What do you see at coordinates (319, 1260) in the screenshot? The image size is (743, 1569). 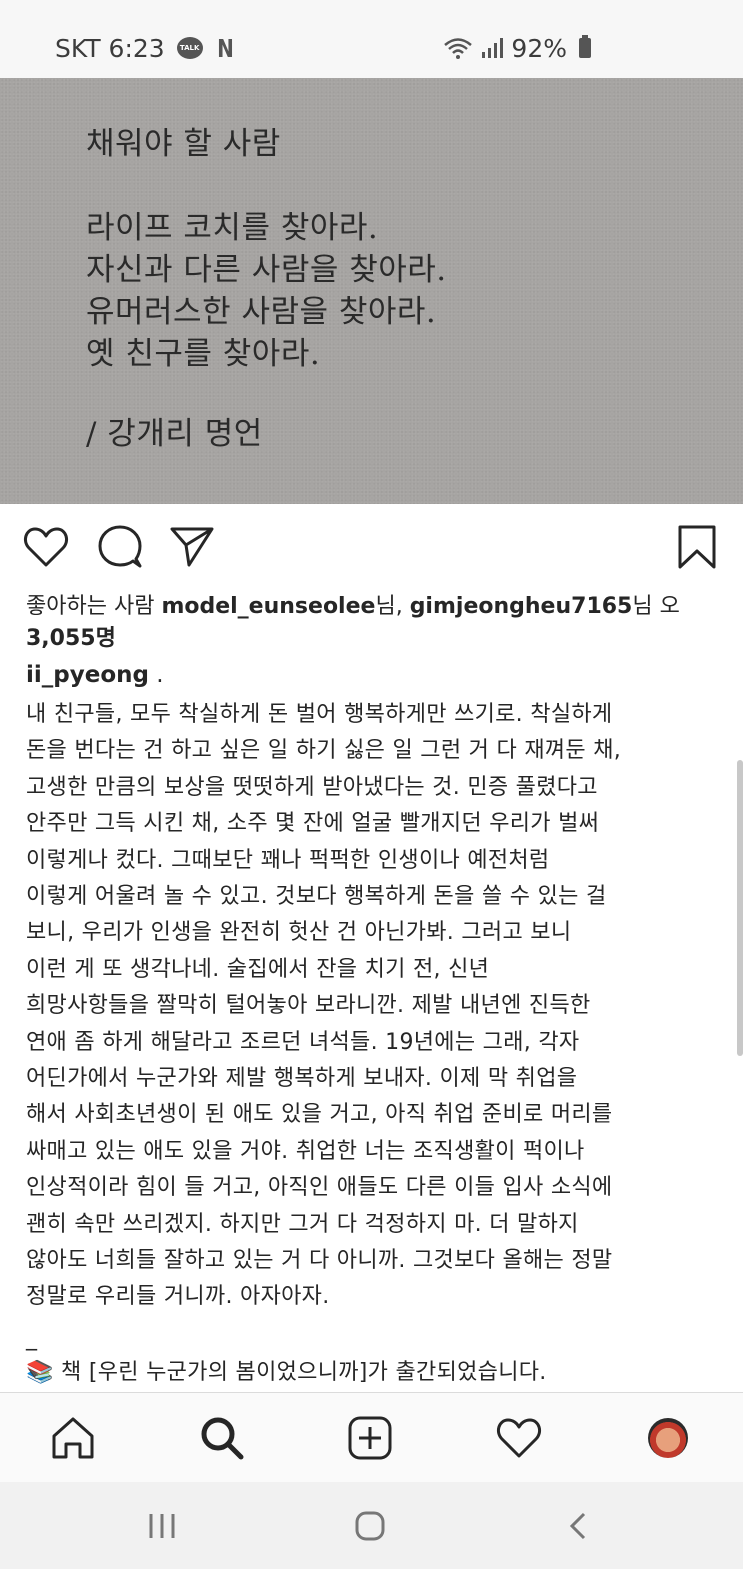 I see `caption-line: 않아도 너희들 잘하고 있는 거 다 아니까. 그것보다 올해는 정말` at bounding box center [319, 1260].